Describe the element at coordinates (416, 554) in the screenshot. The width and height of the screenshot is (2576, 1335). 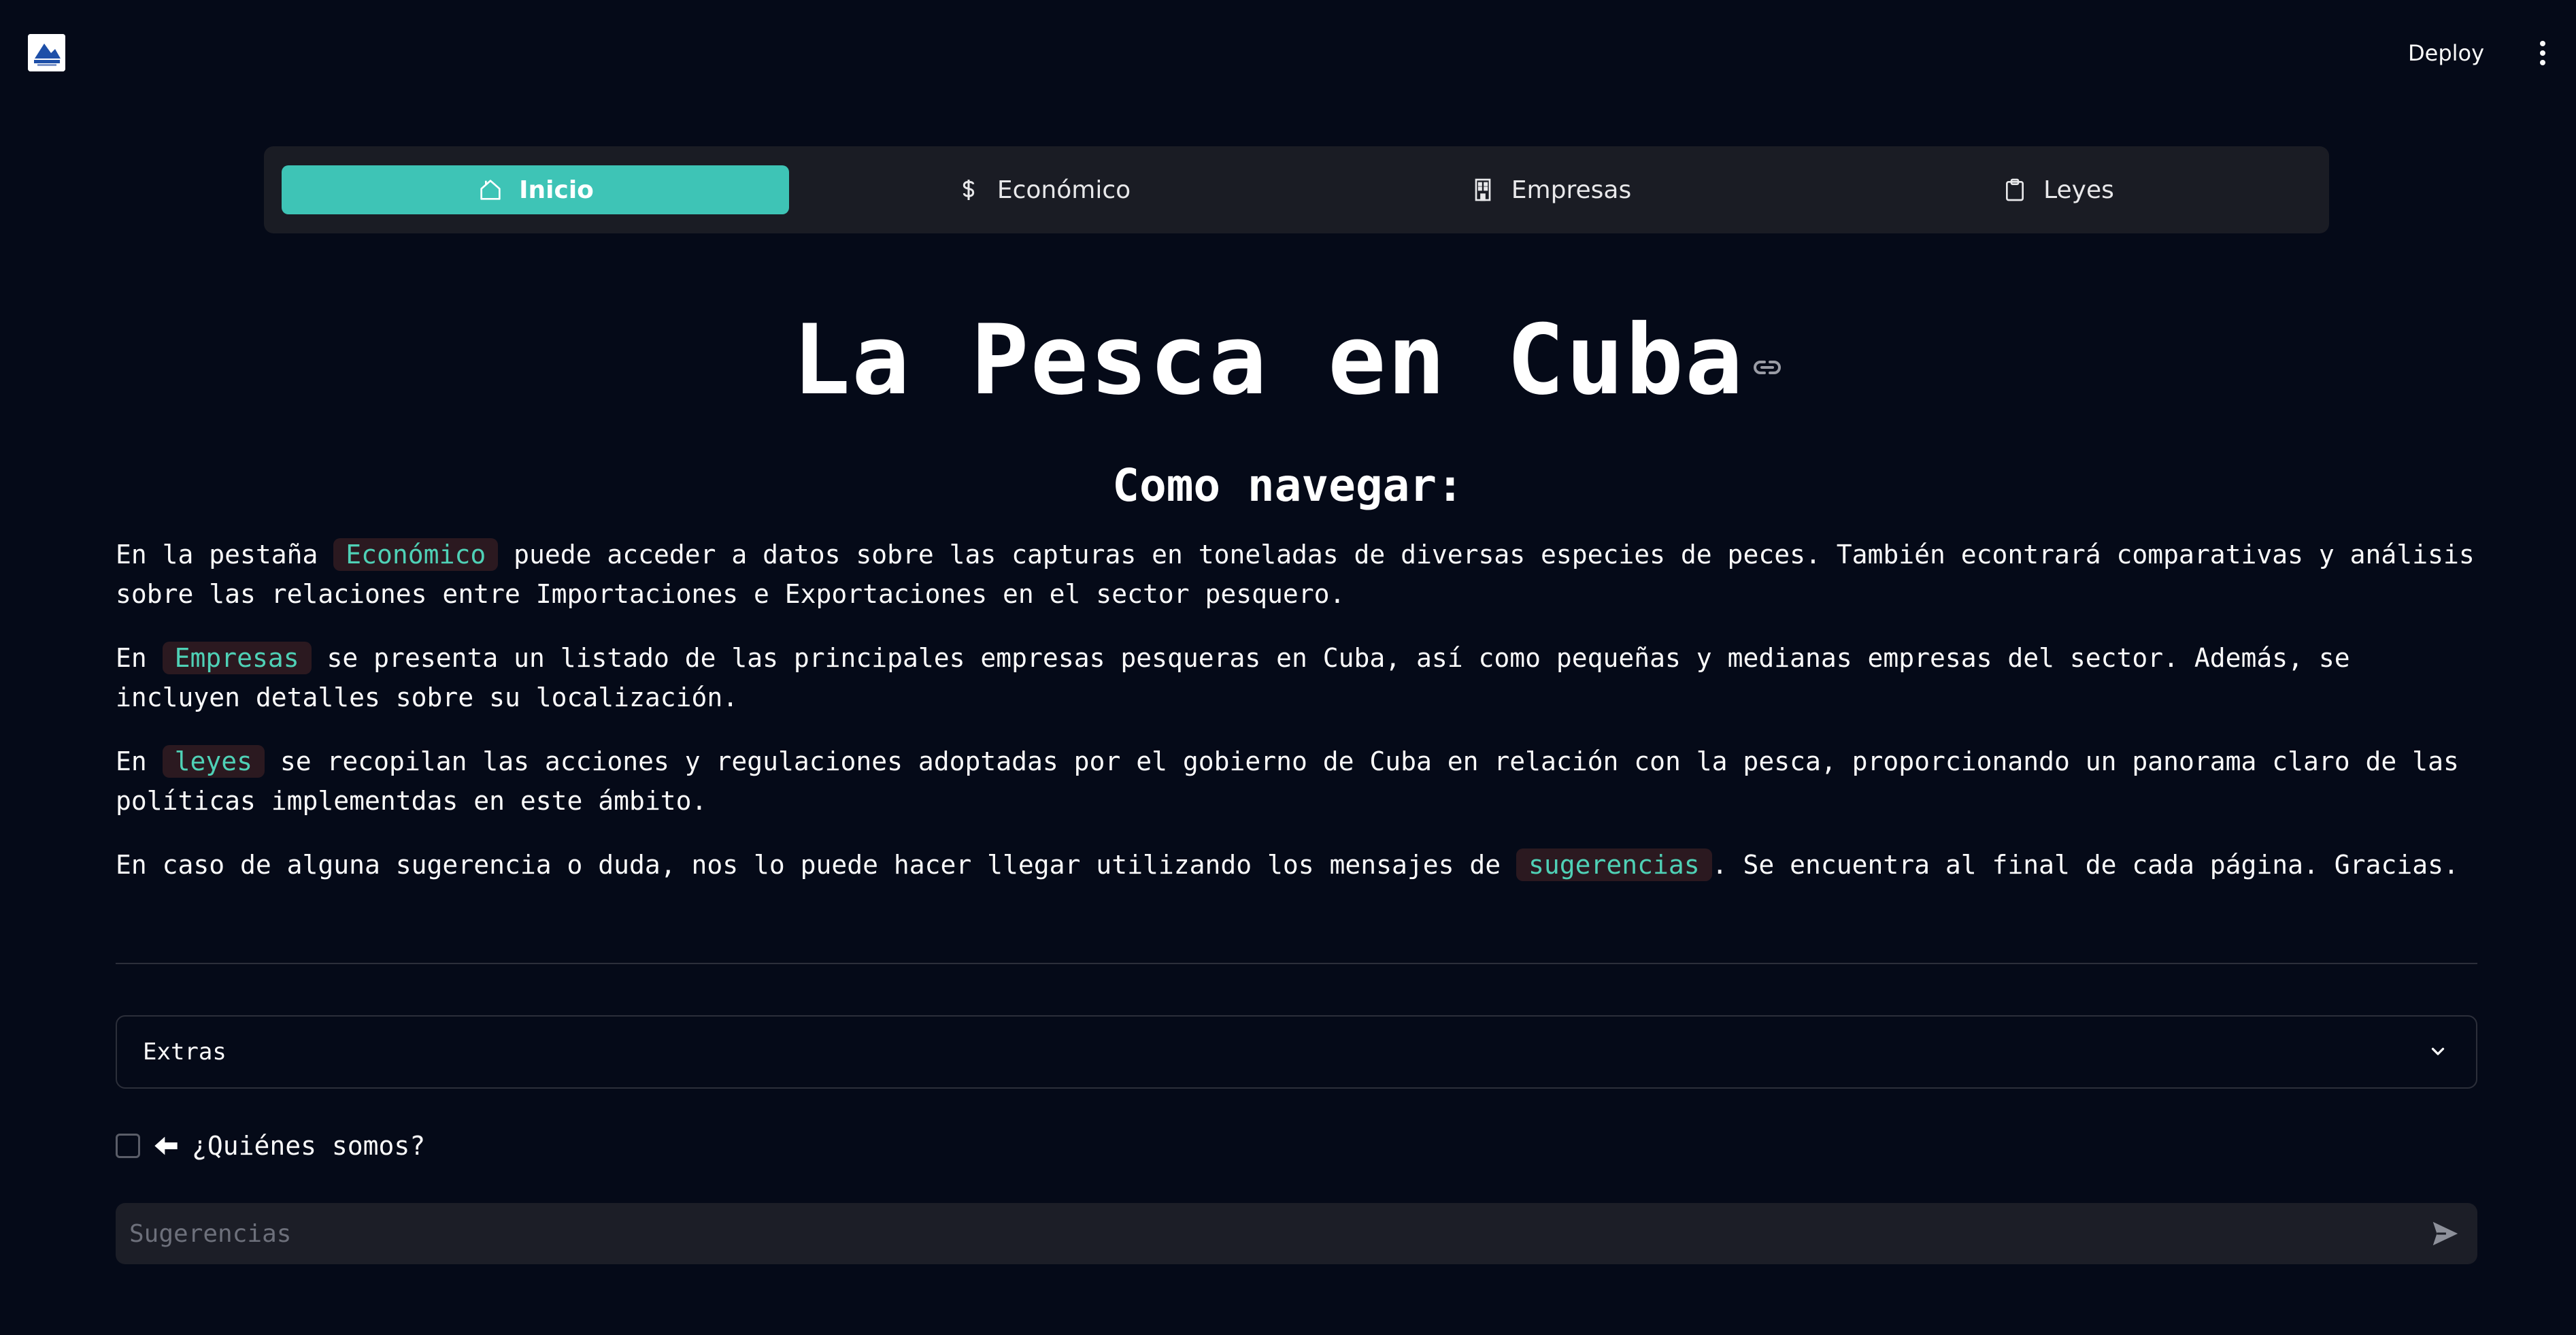
I see `inline-code-economico: Económico` at that location.